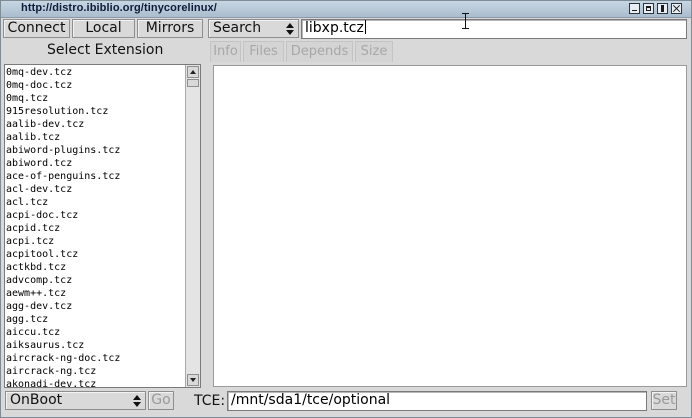  I want to click on tce-label: TCE:, so click(210, 401).